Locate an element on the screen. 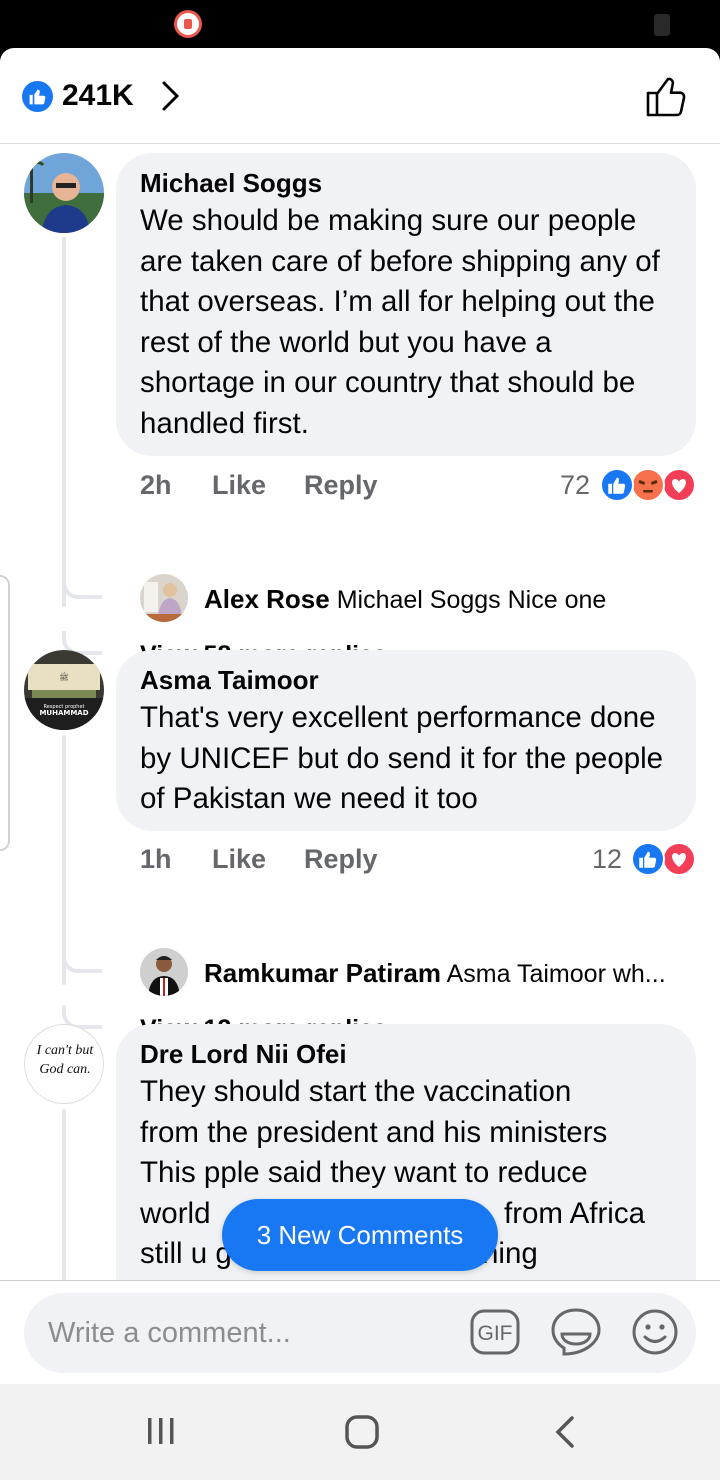 This screenshot has height=1480, width=720. comment-fragment: still u g is located at coordinates (186, 1254).